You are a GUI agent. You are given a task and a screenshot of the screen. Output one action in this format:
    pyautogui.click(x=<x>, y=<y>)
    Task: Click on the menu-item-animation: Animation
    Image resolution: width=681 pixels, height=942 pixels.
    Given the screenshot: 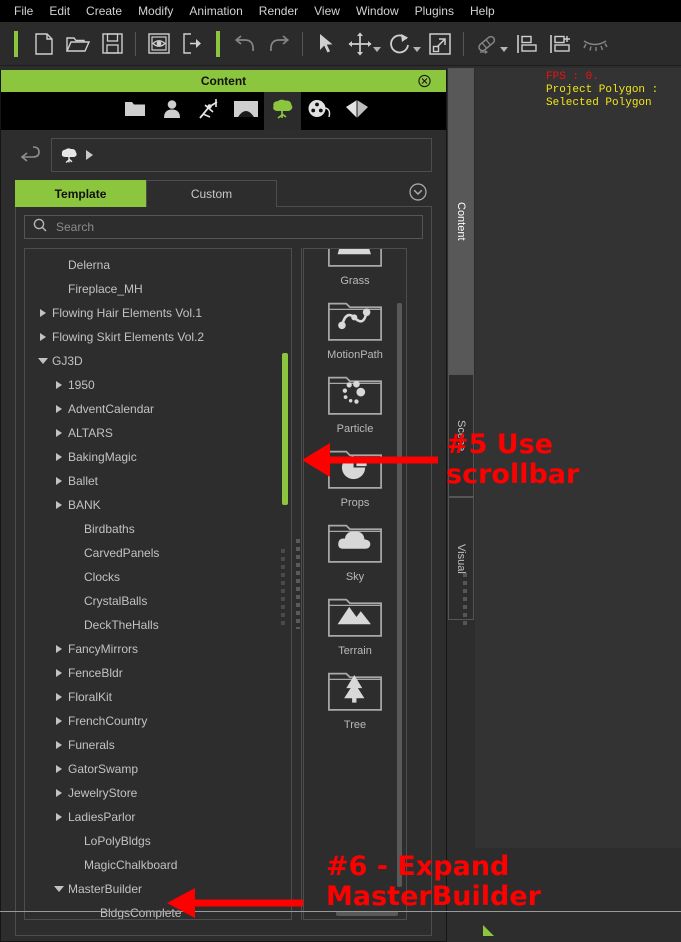 What is the action you would take?
    pyautogui.click(x=215, y=11)
    